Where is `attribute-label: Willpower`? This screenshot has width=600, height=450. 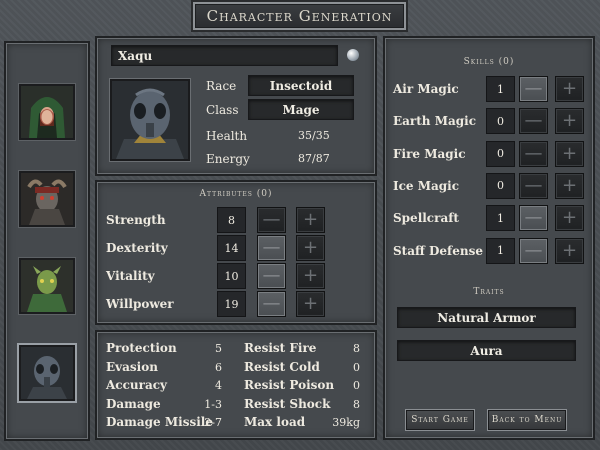 attribute-label: Willpower is located at coordinates (140, 304).